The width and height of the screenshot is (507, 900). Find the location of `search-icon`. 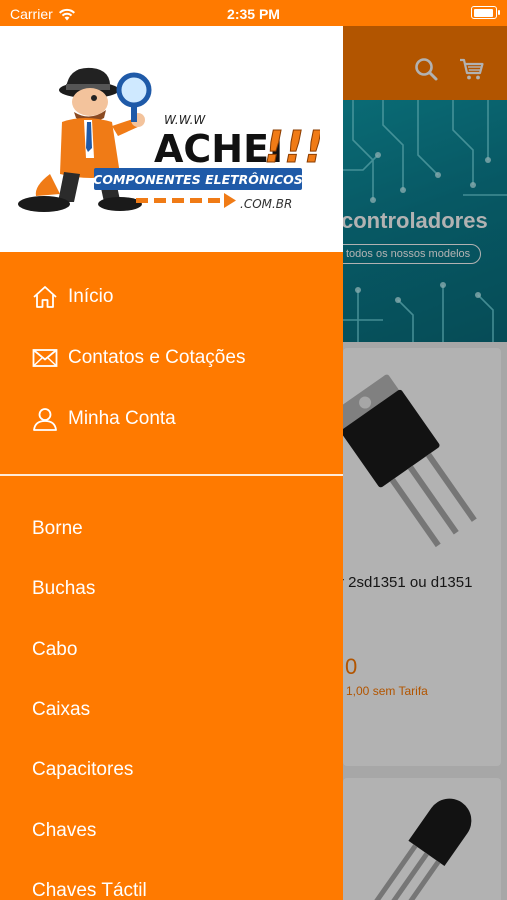

search-icon is located at coordinates (426, 69).